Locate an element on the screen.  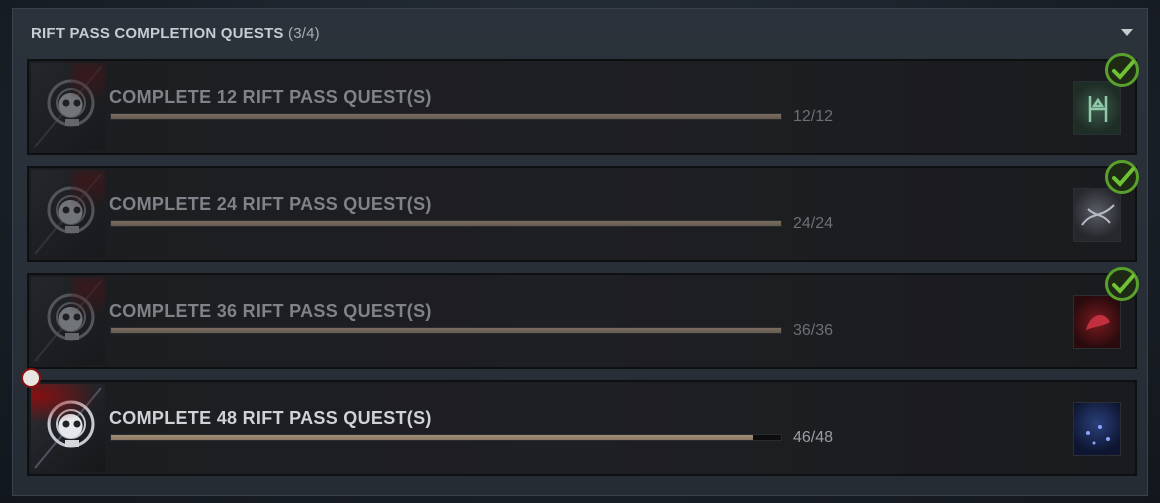
collapse-chevron-icon is located at coordinates (1127, 32).